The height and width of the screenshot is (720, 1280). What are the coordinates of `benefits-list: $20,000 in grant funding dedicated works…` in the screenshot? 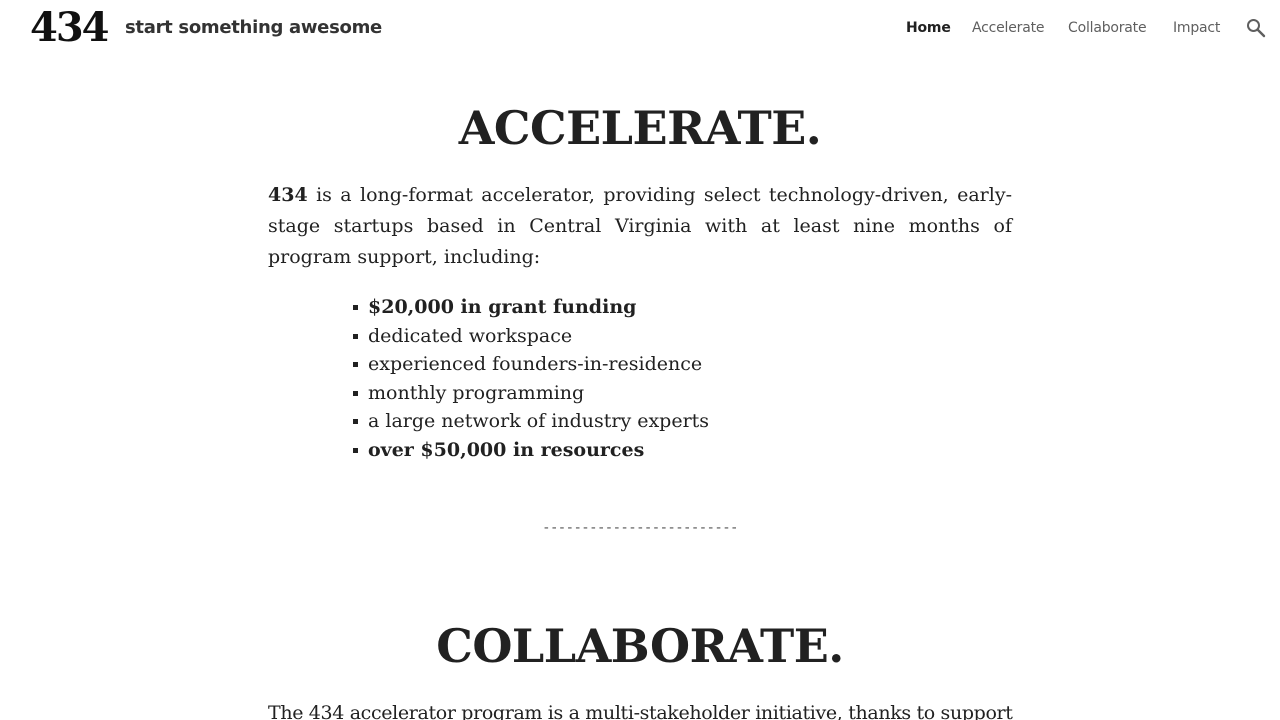 It's located at (530, 379).